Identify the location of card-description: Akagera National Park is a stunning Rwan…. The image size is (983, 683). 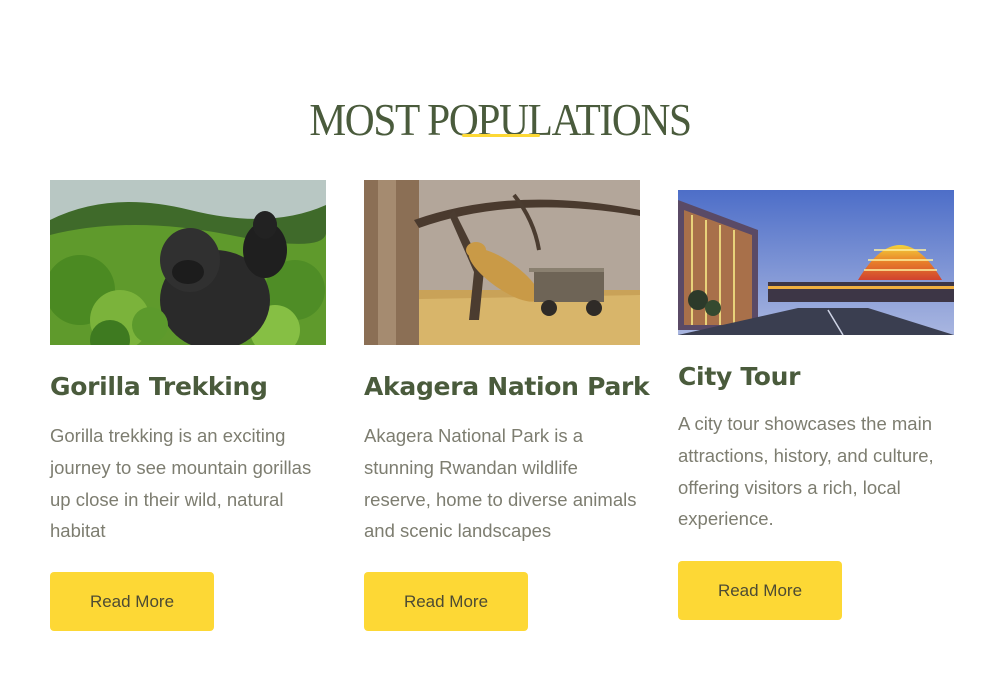
(500, 483).